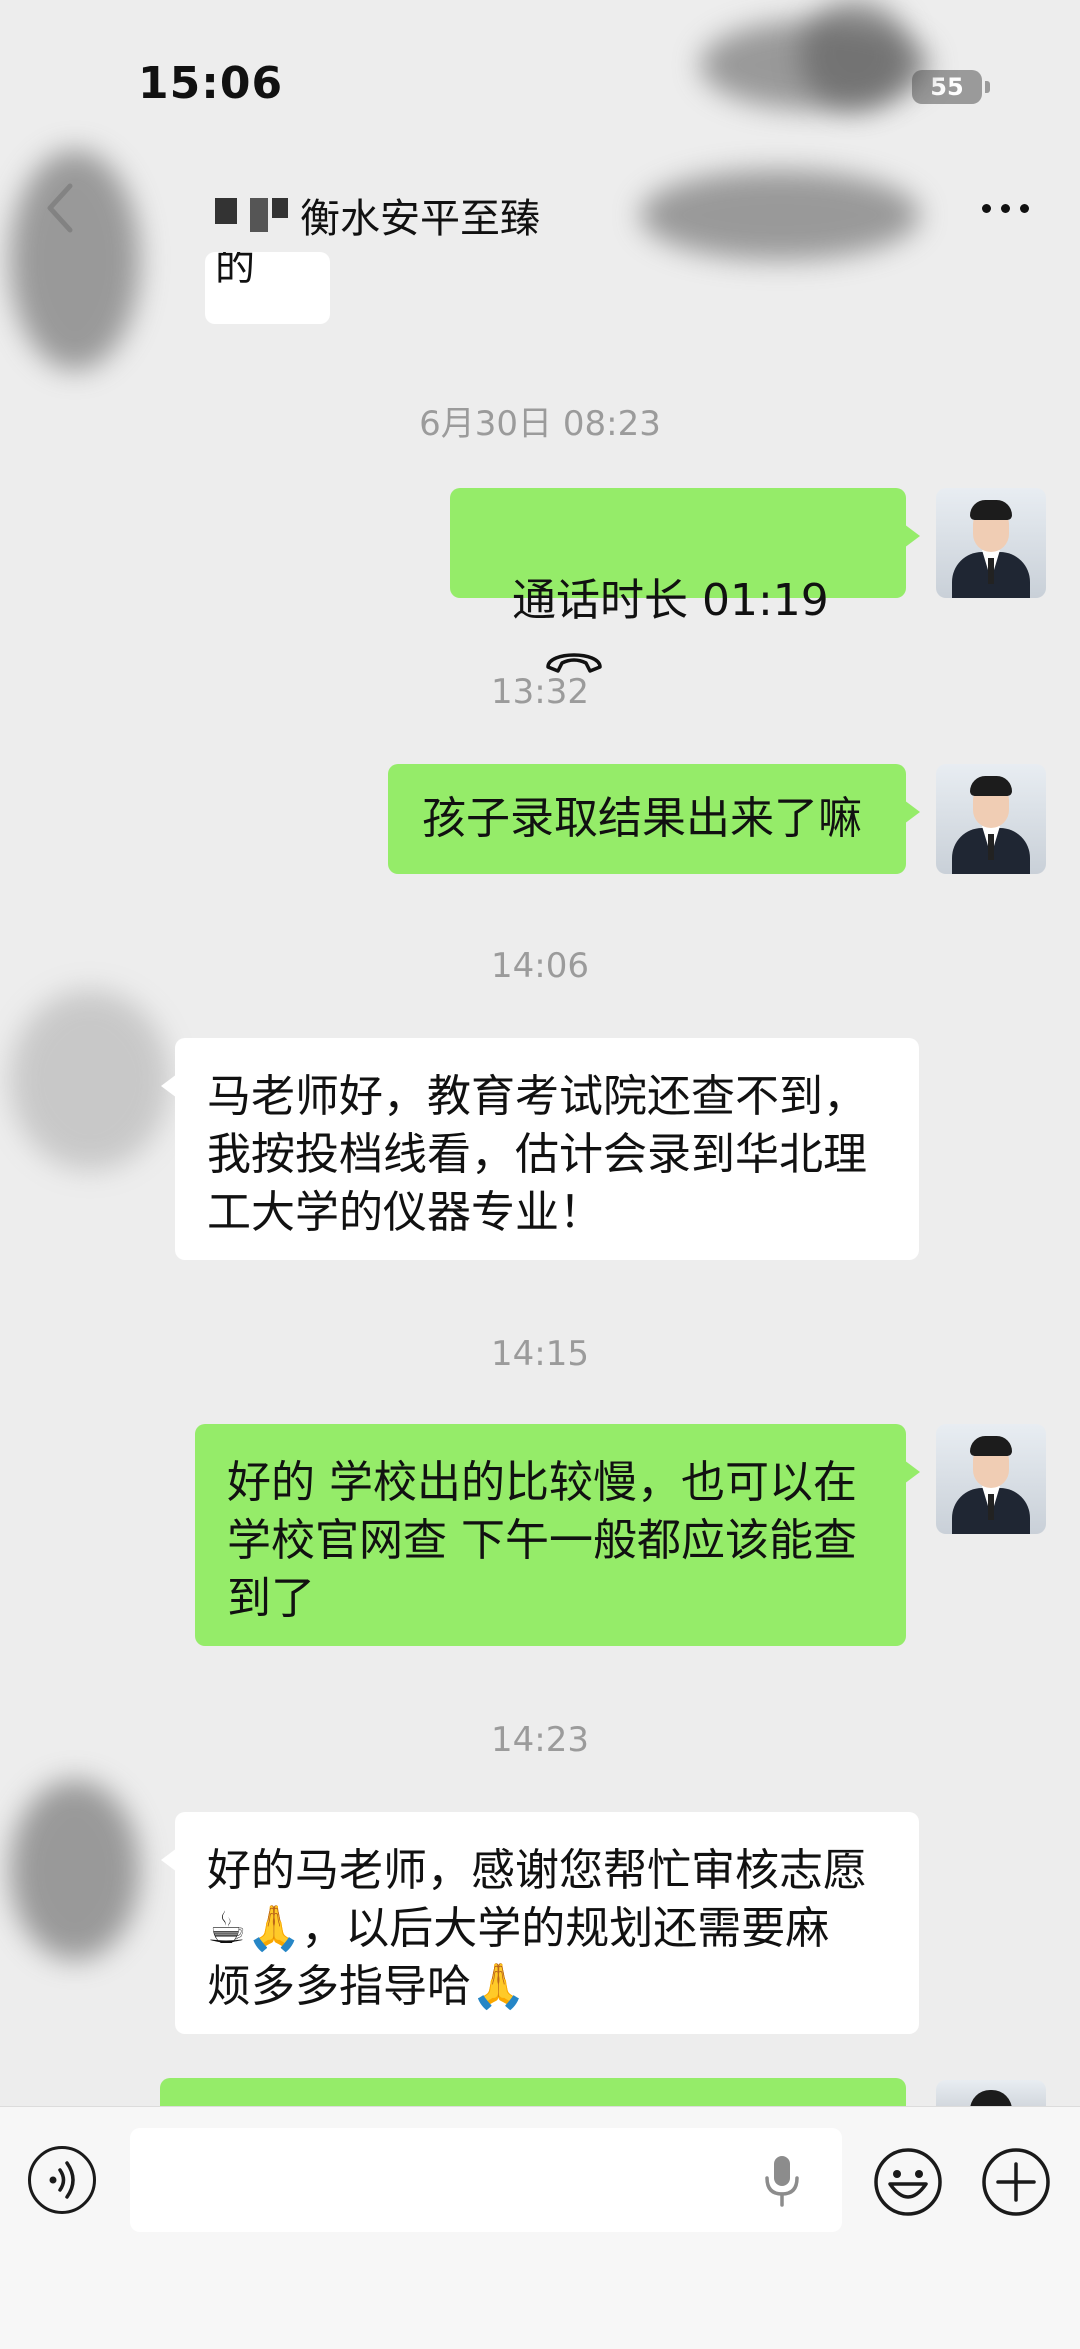 The image size is (1080, 2349). What do you see at coordinates (62, 2180) in the screenshot?
I see `voice-mode-icon` at bounding box center [62, 2180].